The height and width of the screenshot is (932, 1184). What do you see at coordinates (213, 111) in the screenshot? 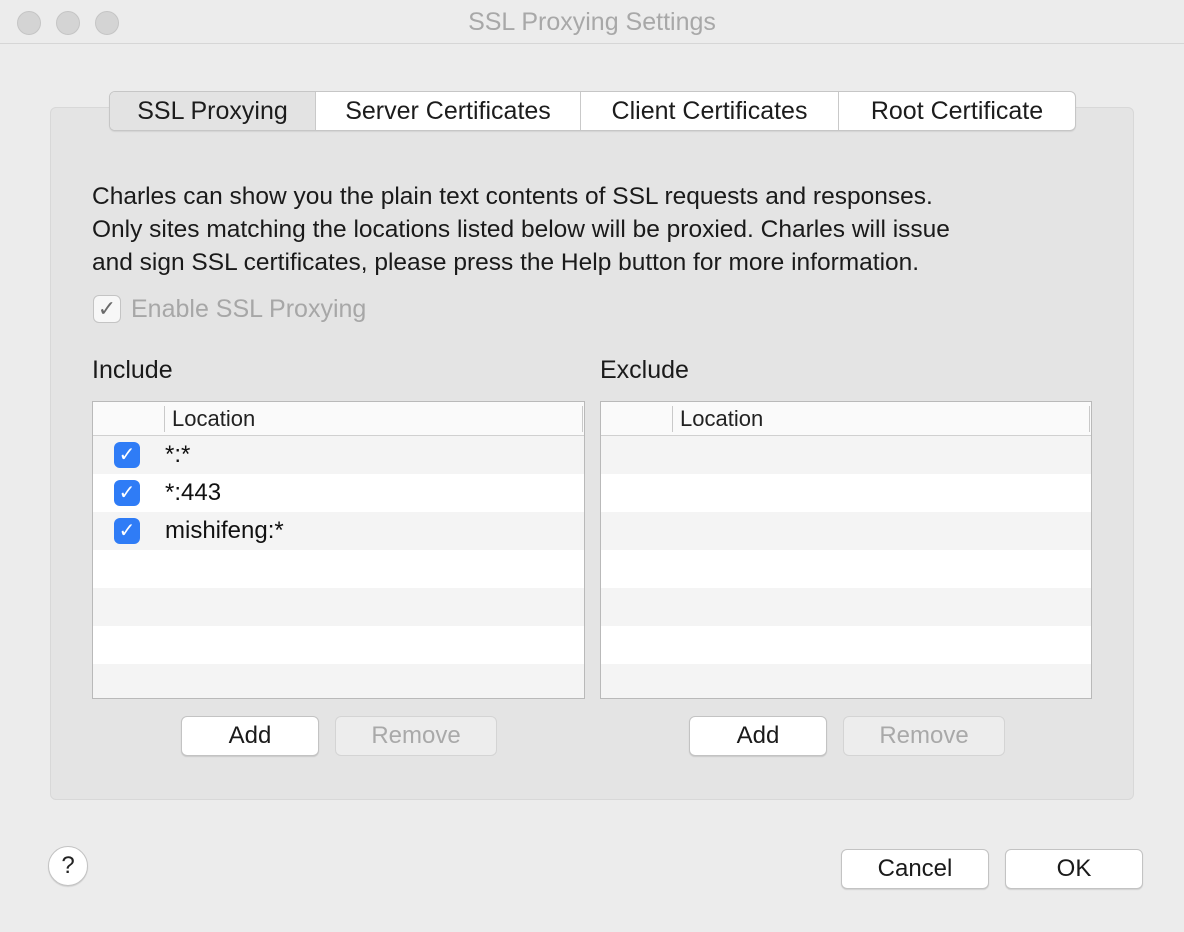
I see `tab-ssl-proxying: SSL Proxying` at bounding box center [213, 111].